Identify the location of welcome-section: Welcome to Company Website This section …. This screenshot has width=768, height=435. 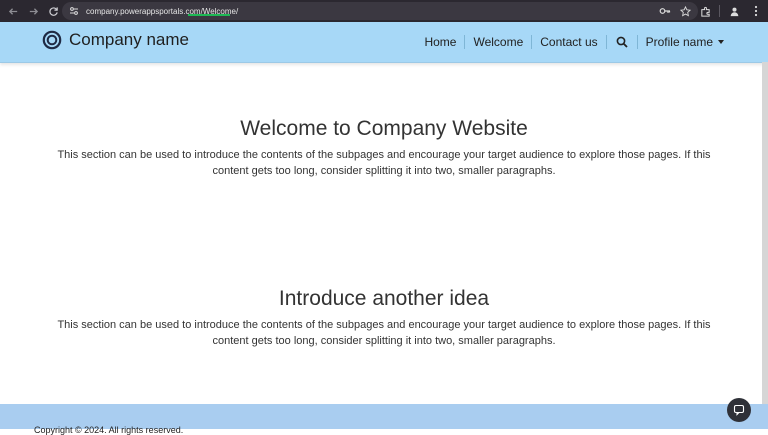
(384, 148).